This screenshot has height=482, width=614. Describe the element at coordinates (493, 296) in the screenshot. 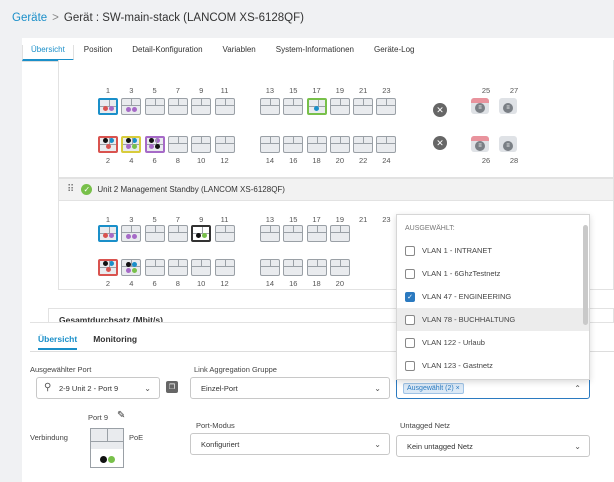

I see `vlan-option: ✓ VLAN 47 - ENGINEERING` at that location.